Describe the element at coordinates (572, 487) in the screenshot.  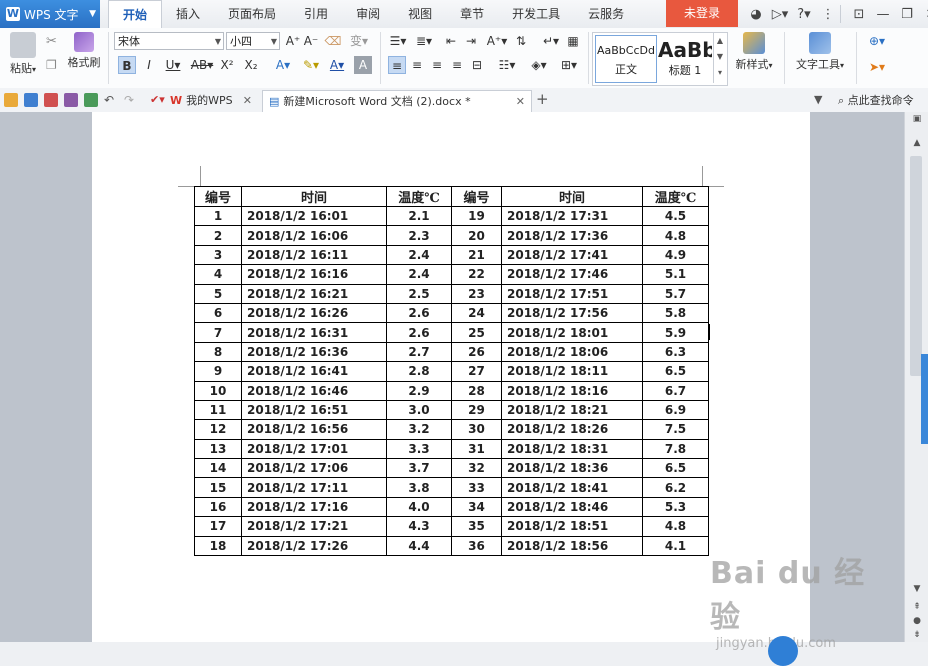
I see `table-cell: 2018/1/2 18:41` at that location.